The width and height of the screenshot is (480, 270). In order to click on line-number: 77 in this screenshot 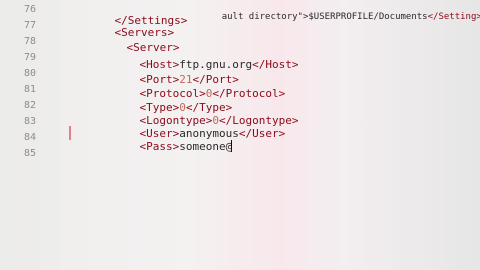, I will do `click(30, 25)`.